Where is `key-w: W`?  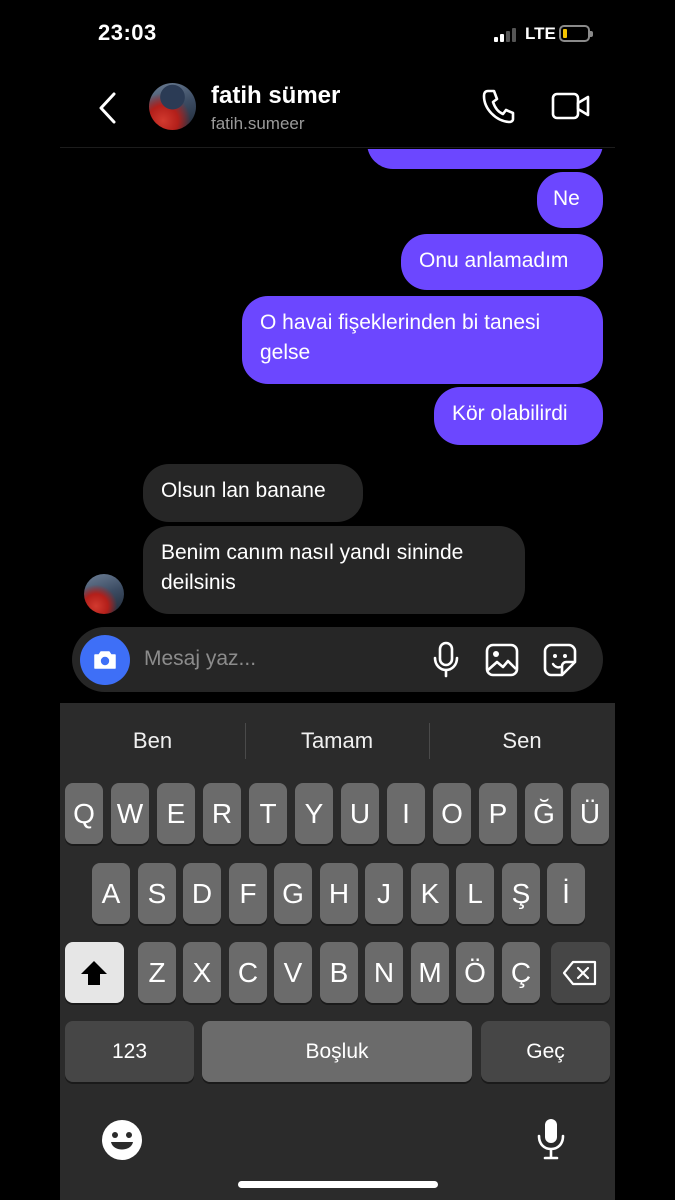
key-w: W is located at coordinates (130, 813).